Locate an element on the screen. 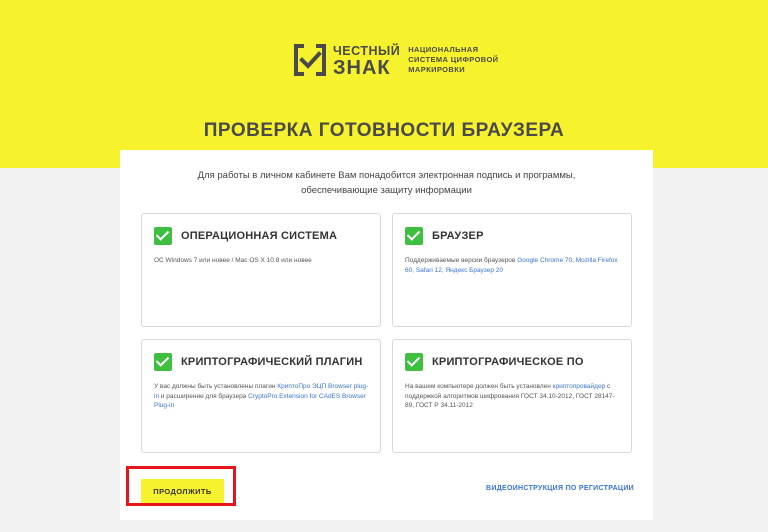 This screenshot has height=532, width=768. tile-header: КРИПТОГРАФИЧЕСКИЙ ПЛАГИН is located at coordinates (258, 362).